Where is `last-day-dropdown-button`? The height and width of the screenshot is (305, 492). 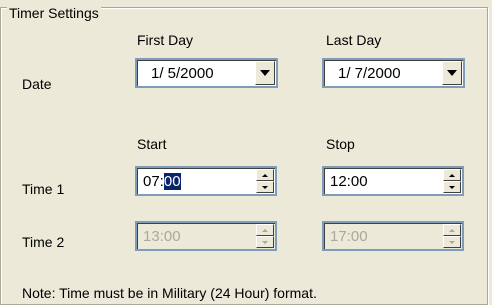
last-day-dropdown-button is located at coordinates (452, 73).